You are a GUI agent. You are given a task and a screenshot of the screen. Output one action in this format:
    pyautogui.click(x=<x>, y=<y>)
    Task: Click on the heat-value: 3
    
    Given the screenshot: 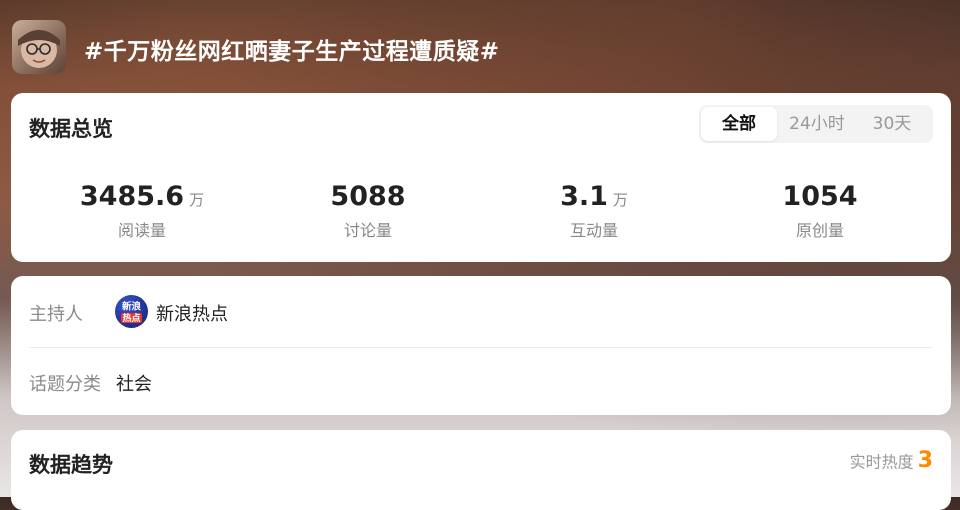 What is the action you would take?
    pyautogui.click(x=925, y=460)
    